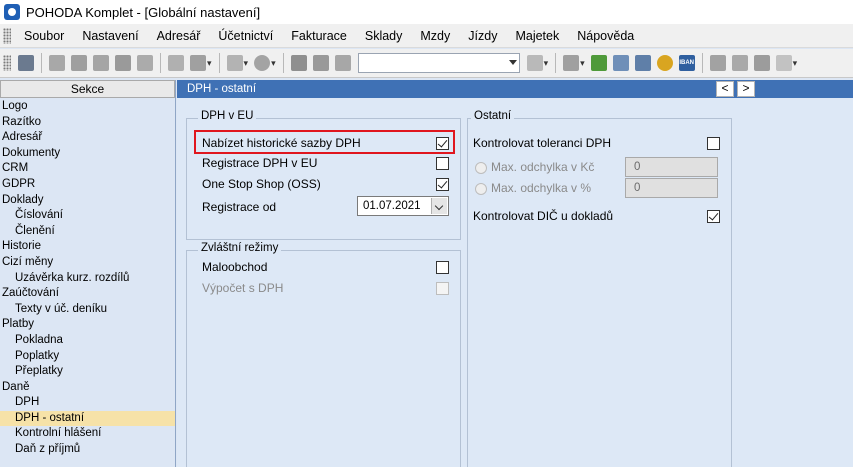 The width and height of the screenshot is (853, 467). I want to click on section-kontrolni-hlaseni: Kontrolní hlášení, so click(87, 434).